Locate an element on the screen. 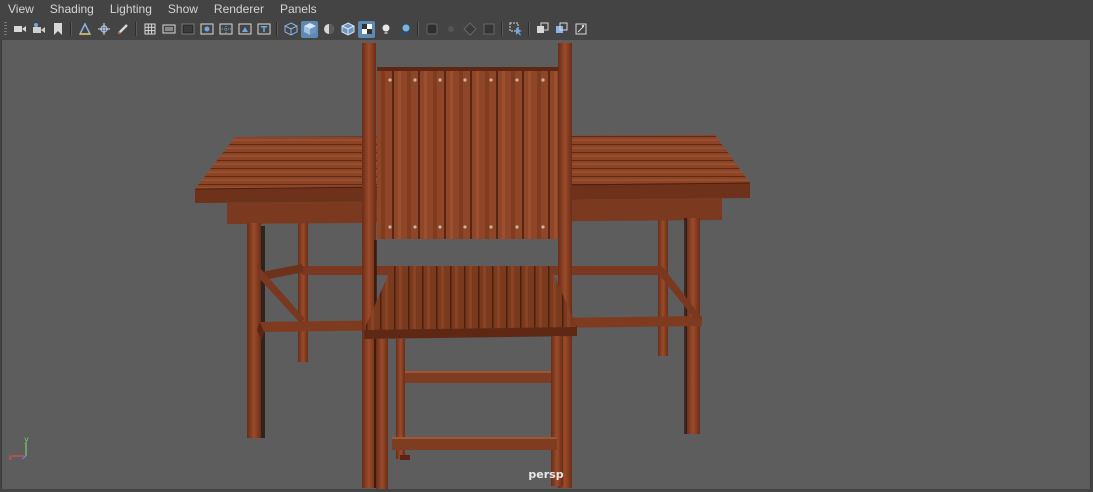  screen-space-ao-icon is located at coordinates (431, 29).